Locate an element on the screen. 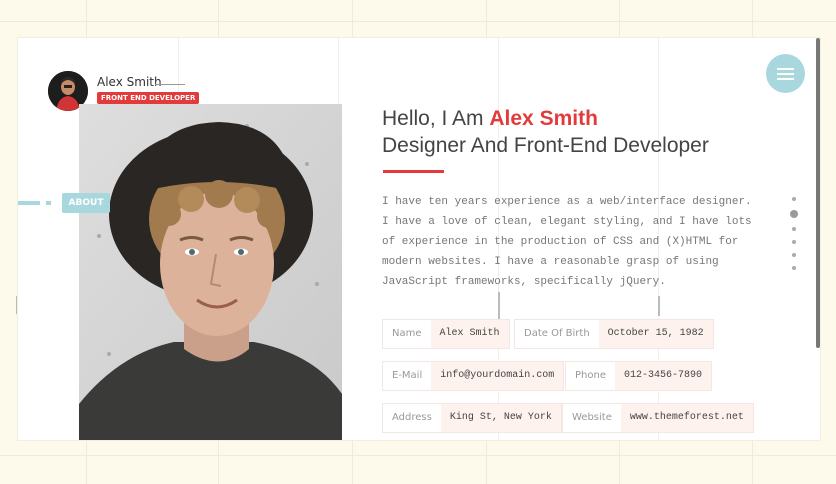 This screenshot has height=484, width=836. section-pagination is located at coordinates (794, 238).